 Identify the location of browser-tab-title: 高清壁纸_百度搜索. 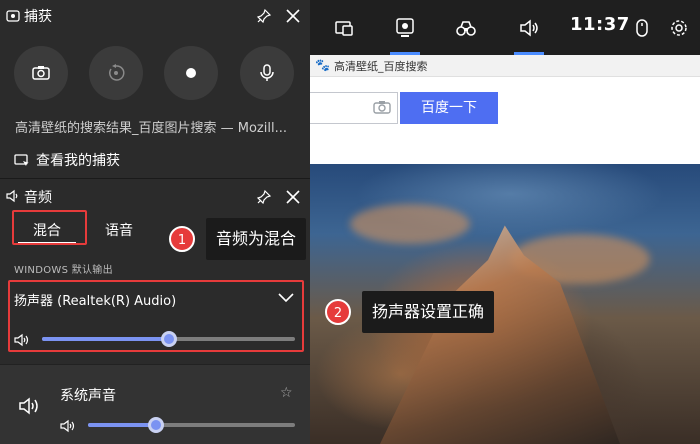
(381, 66).